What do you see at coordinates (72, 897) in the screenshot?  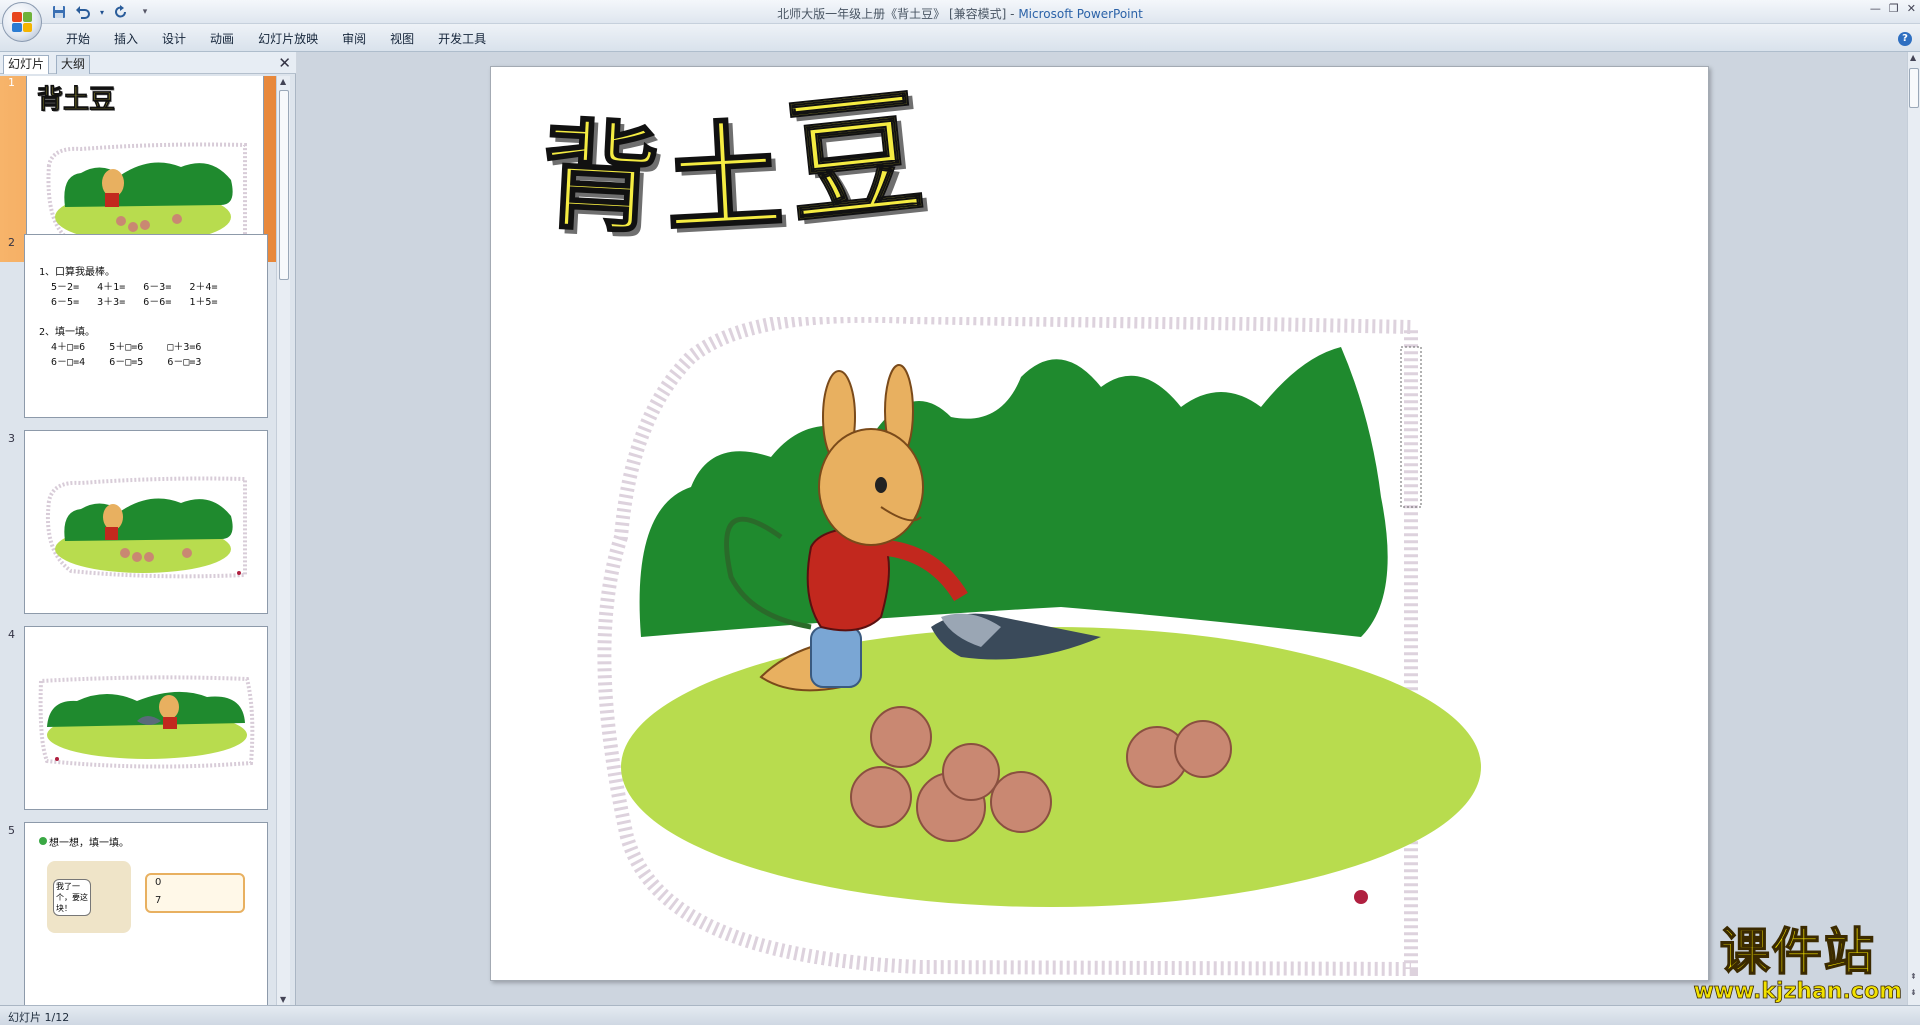 I see `thumb-speech-bubble: 我了一个，要这块！` at bounding box center [72, 897].